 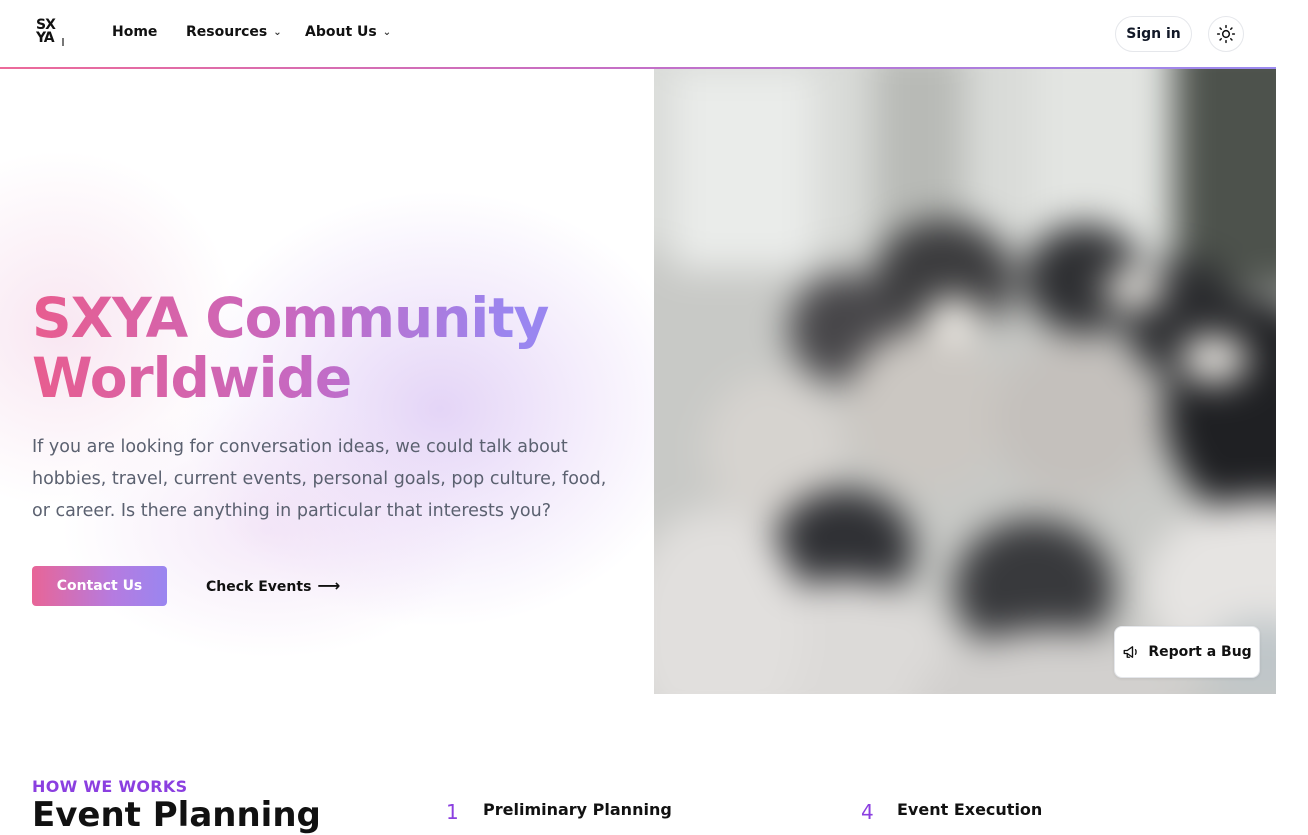 I want to click on hero-title: SXYA Community Worldwide, so click(x=332, y=348).